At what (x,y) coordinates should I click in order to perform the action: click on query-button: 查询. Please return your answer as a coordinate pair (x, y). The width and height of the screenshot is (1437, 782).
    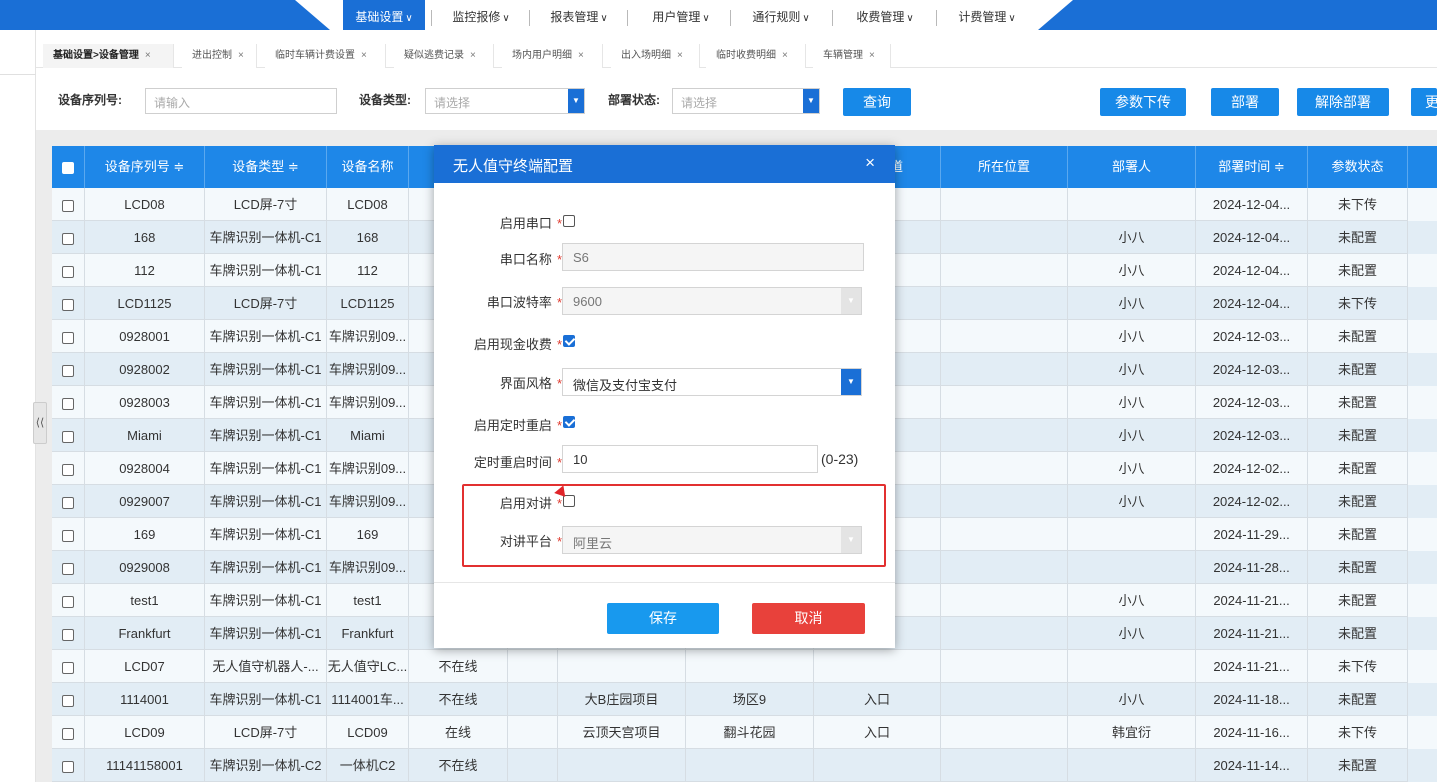
    Looking at the image, I should click on (877, 102).